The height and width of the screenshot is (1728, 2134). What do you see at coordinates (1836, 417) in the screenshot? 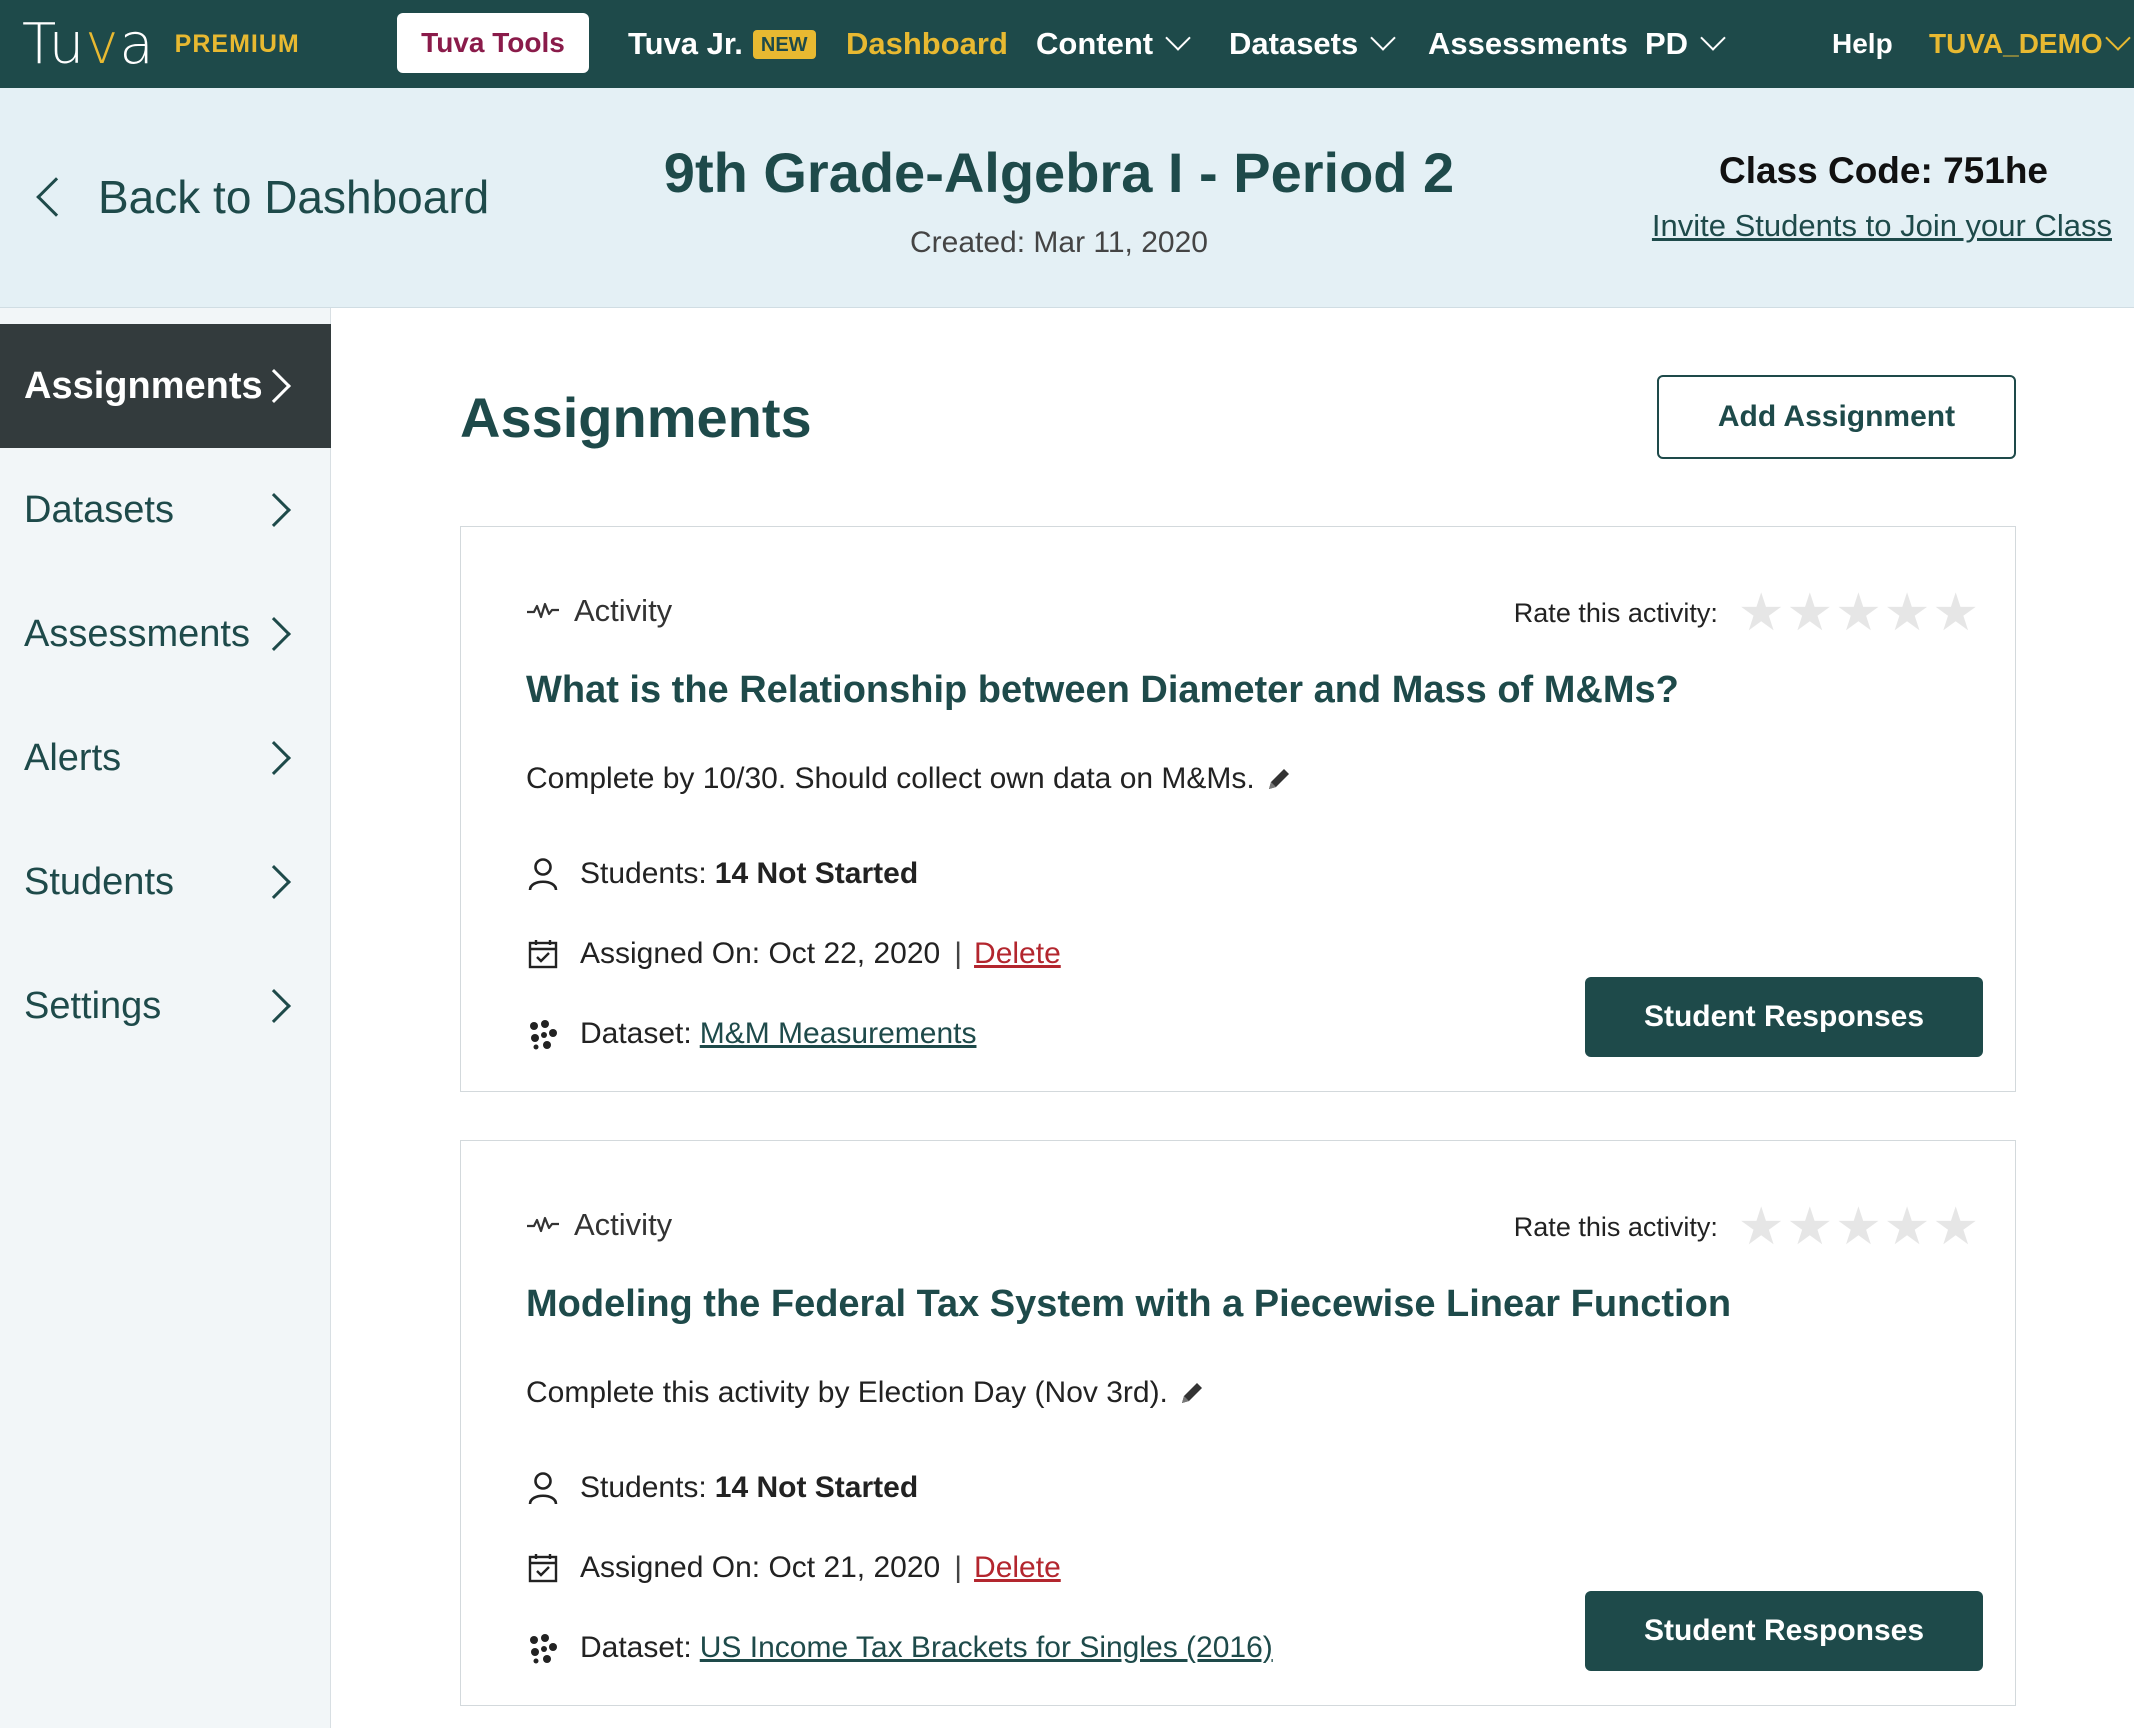
I see `add-assignment-button: Add Assignment` at bounding box center [1836, 417].